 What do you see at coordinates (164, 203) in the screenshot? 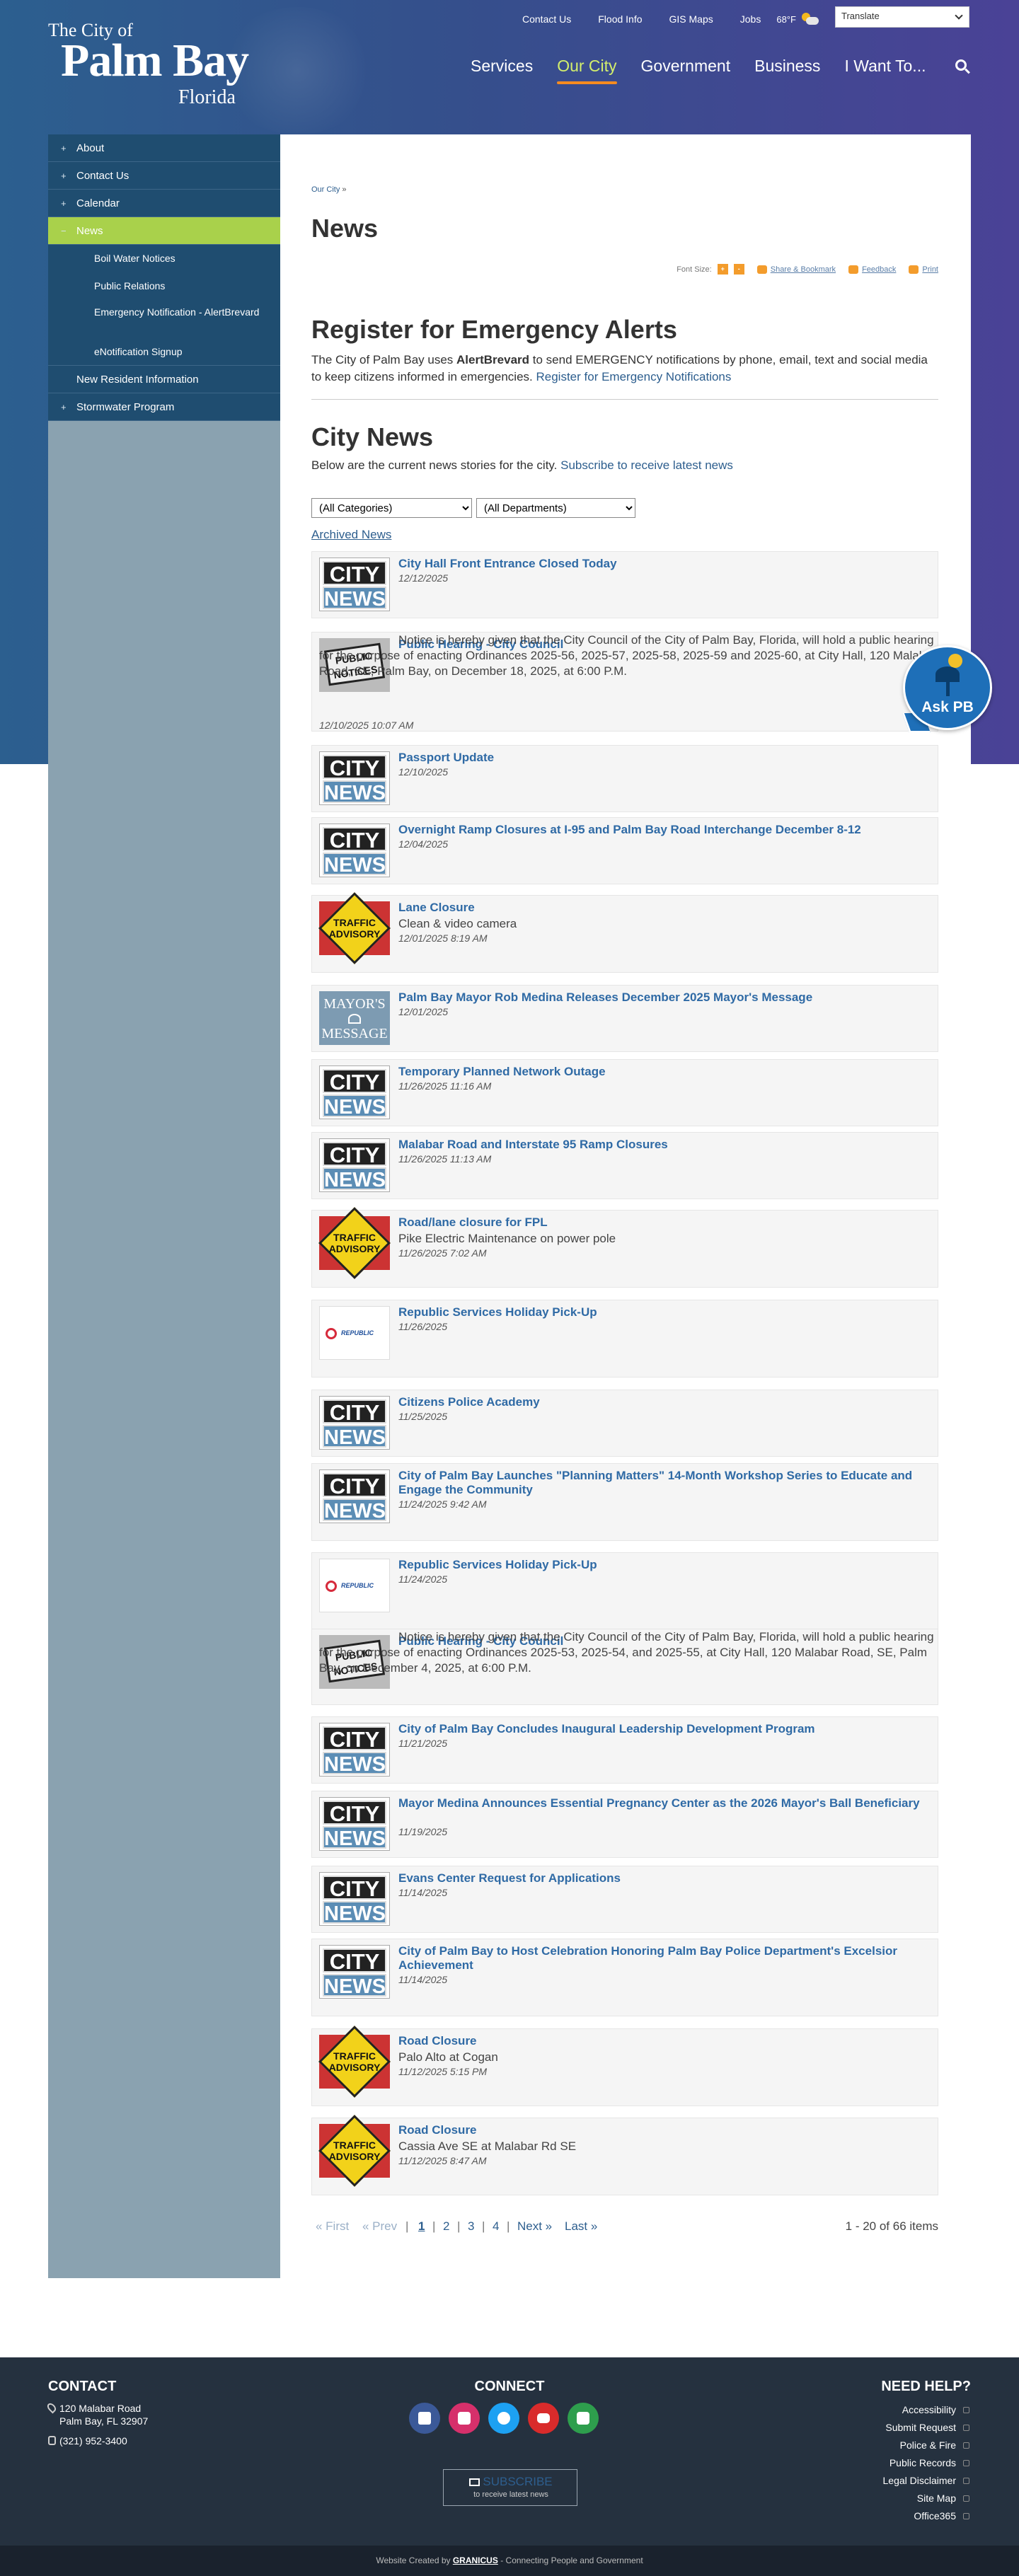
I see `sidebar-item-calendar: + Calendar` at bounding box center [164, 203].